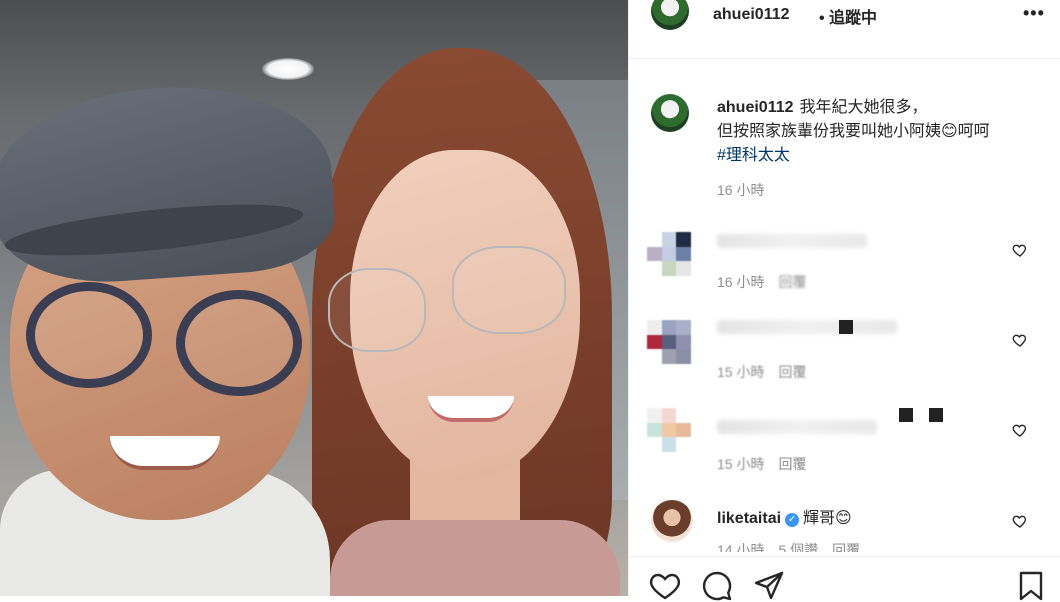 This screenshot has width=1060, height=602. Describe the element at coordinates (670, 113) in the screenshot. I see `caption-avatar` at that location.